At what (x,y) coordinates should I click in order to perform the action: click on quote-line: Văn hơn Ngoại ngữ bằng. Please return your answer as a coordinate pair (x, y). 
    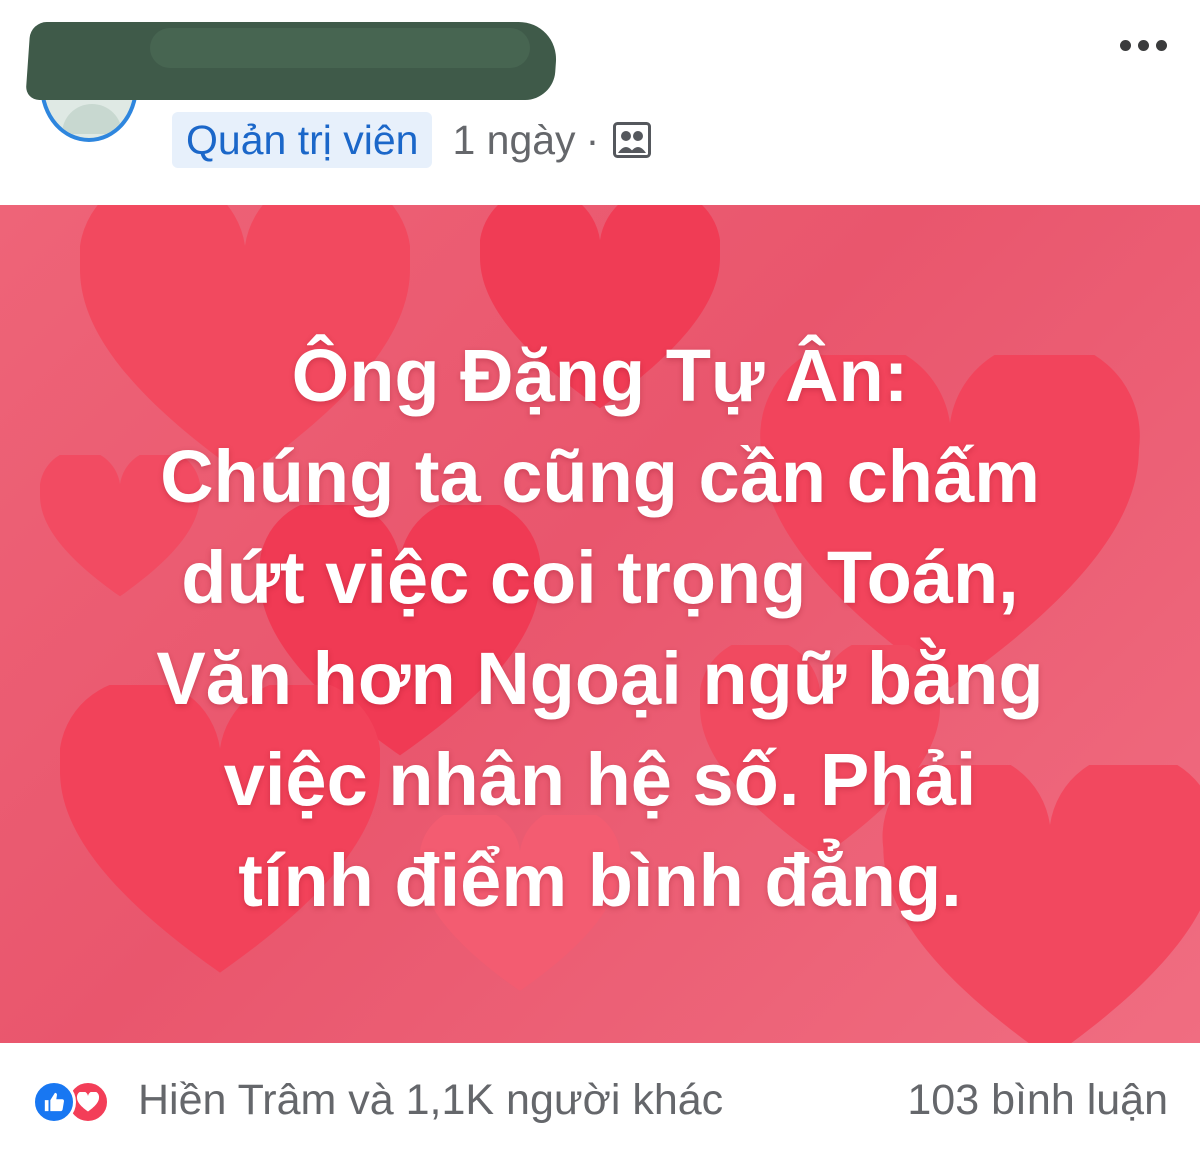
    Looking at the image, I should click on (600, 678).